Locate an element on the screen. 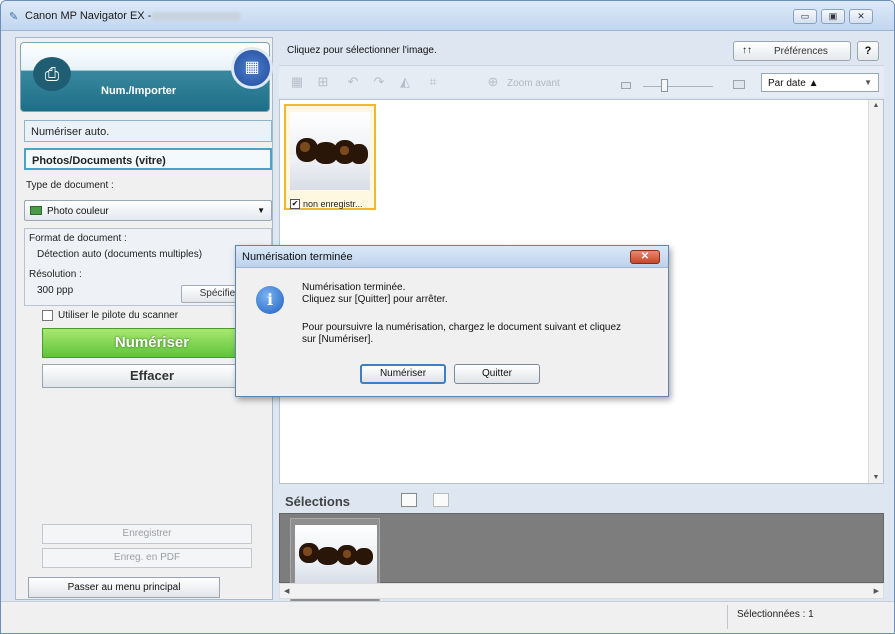 The image size is (895, 634). zoom-icon: ⊕ is located at coordinates (493, 82).